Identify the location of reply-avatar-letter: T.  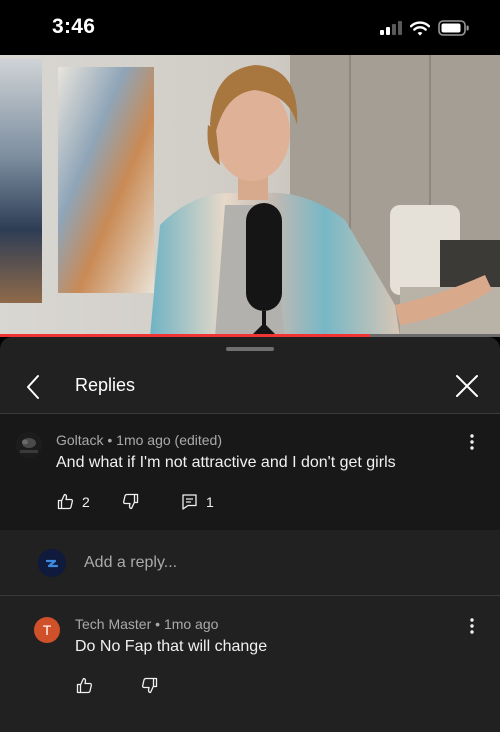
(47, 630).